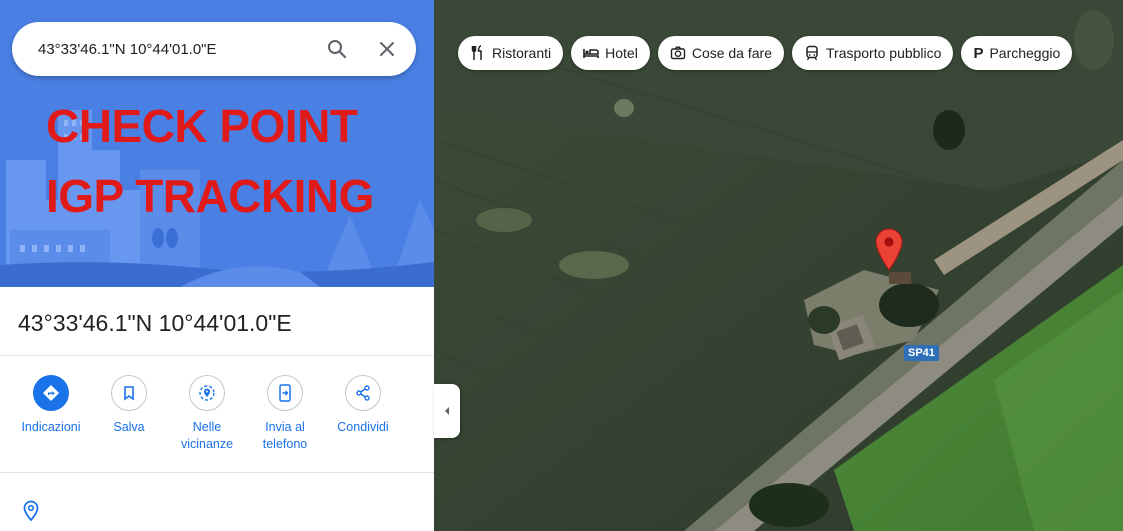 This screenshot has width=1123, height=531. I want to click on send-to-phone-button-circle, so click(285, 393).